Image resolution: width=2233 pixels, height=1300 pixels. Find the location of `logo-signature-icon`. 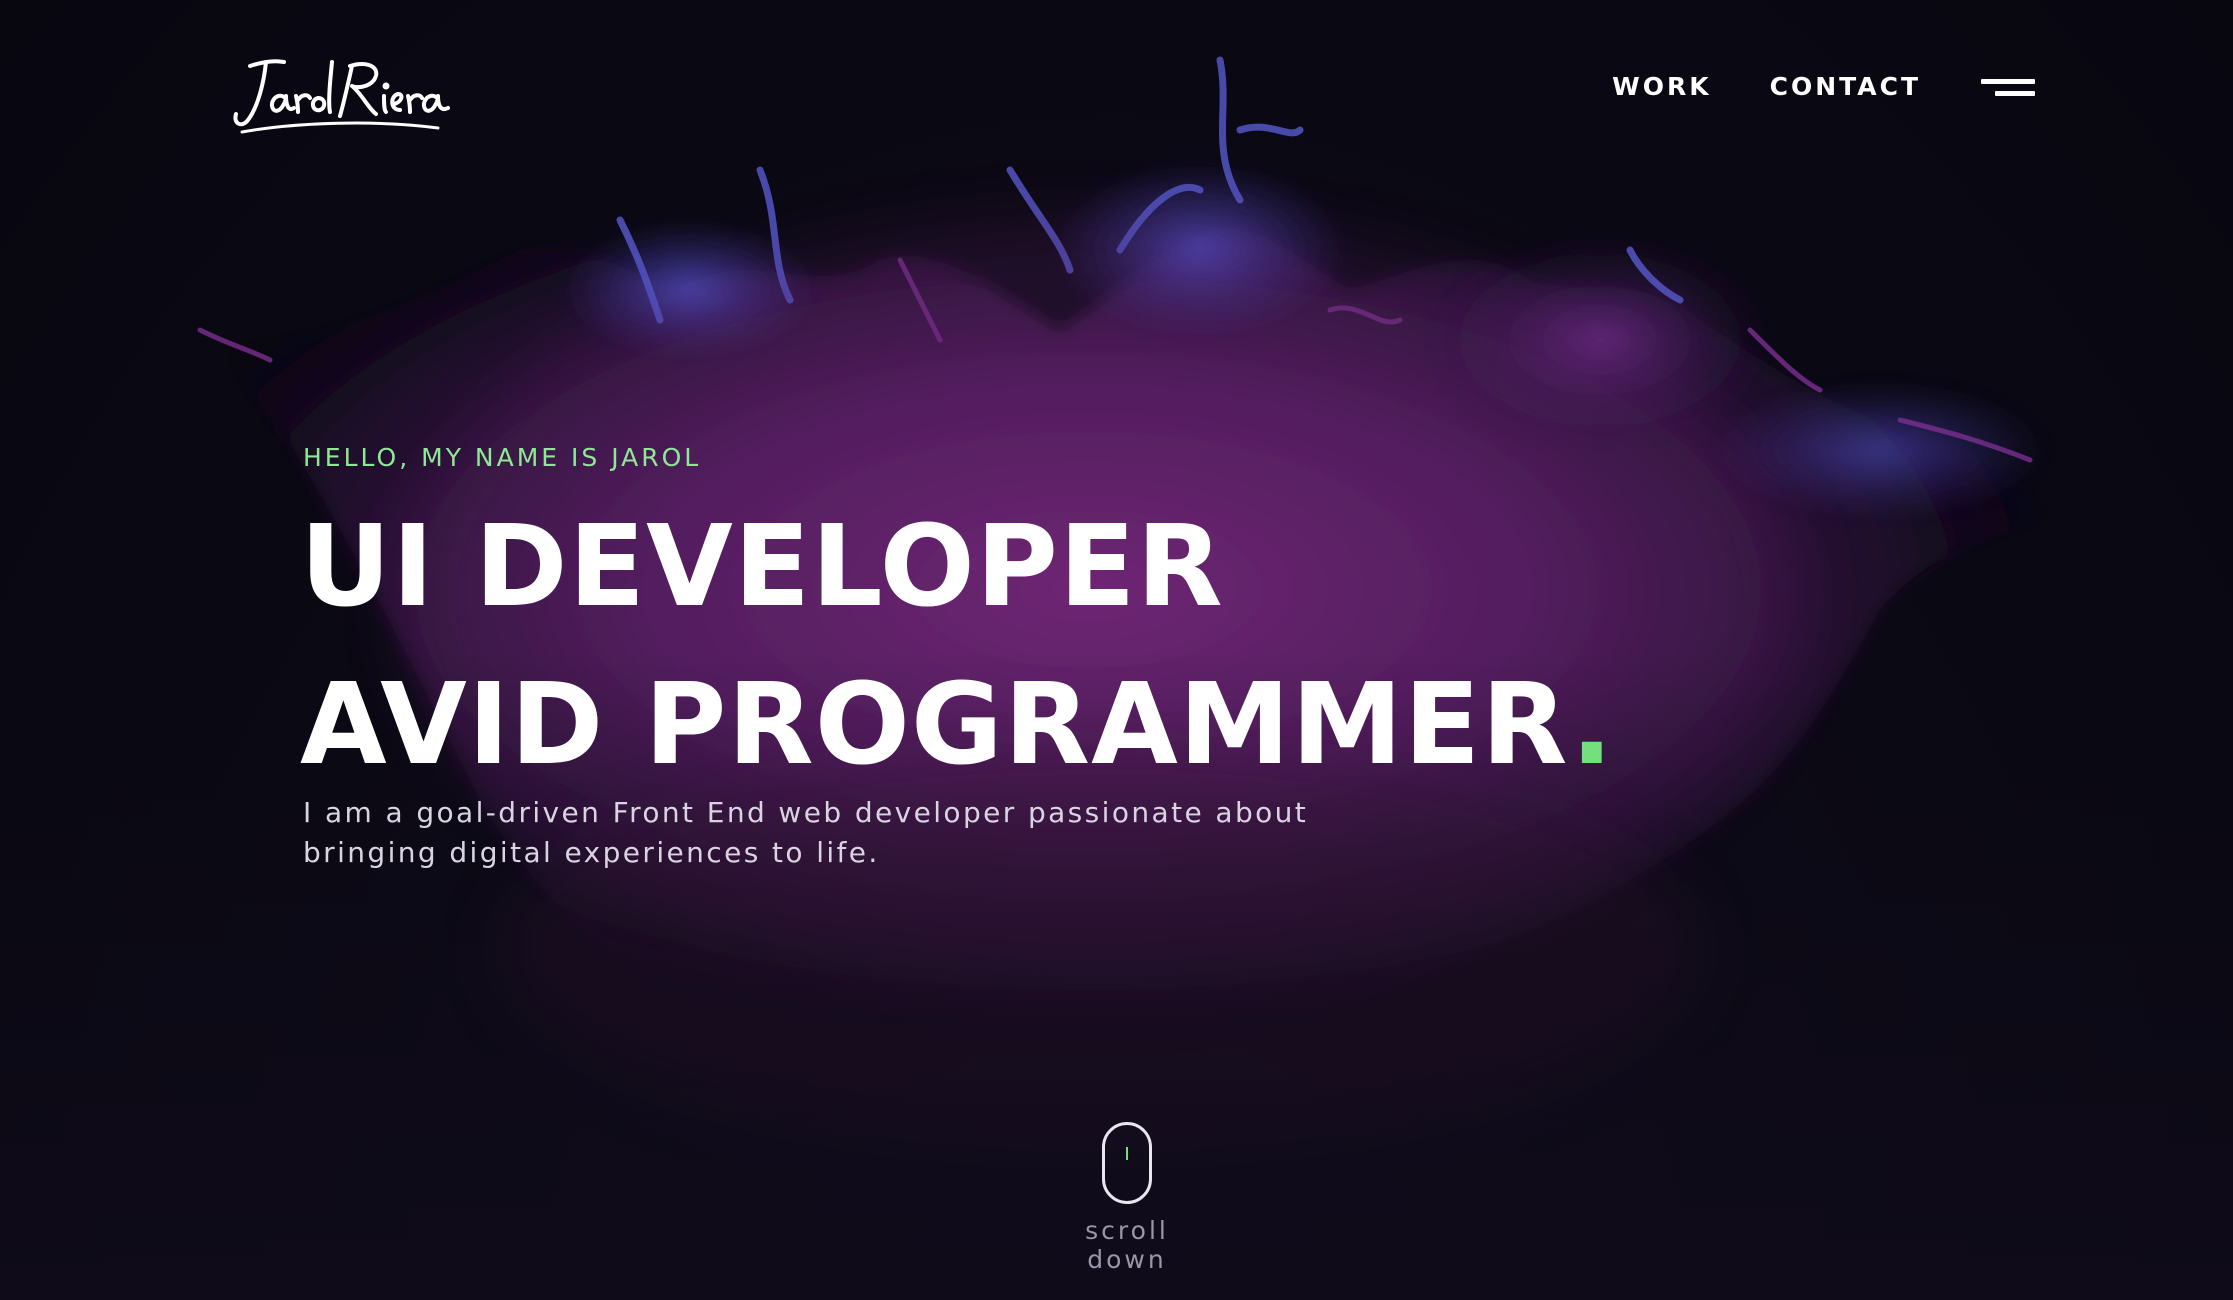

logo-signature-icon is located at coordinates (341, 96).